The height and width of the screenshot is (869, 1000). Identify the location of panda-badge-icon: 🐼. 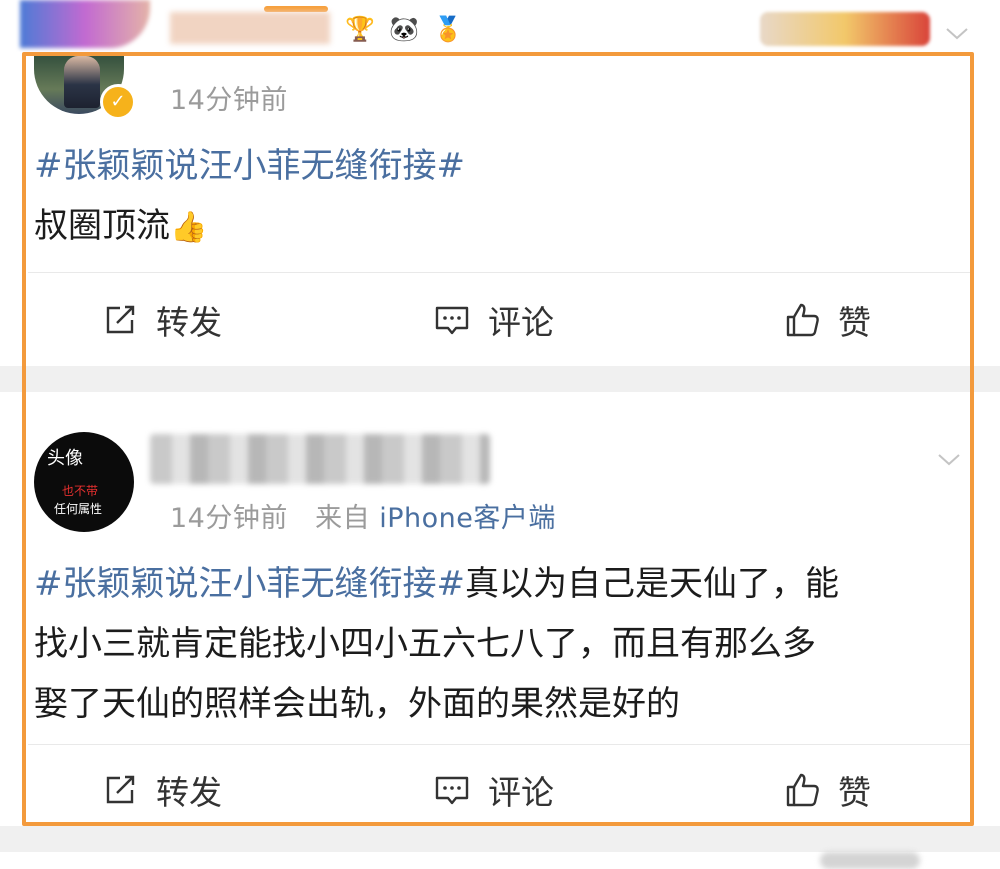
(404, 29).